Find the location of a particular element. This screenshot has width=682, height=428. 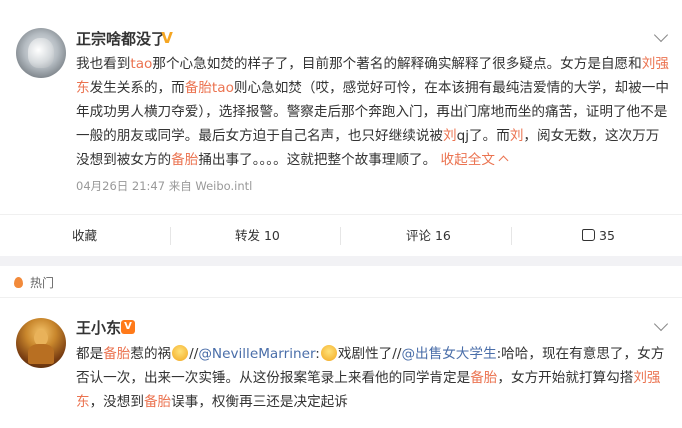

text-span: 发生关系的，而 is located at coordinates (137, 88).